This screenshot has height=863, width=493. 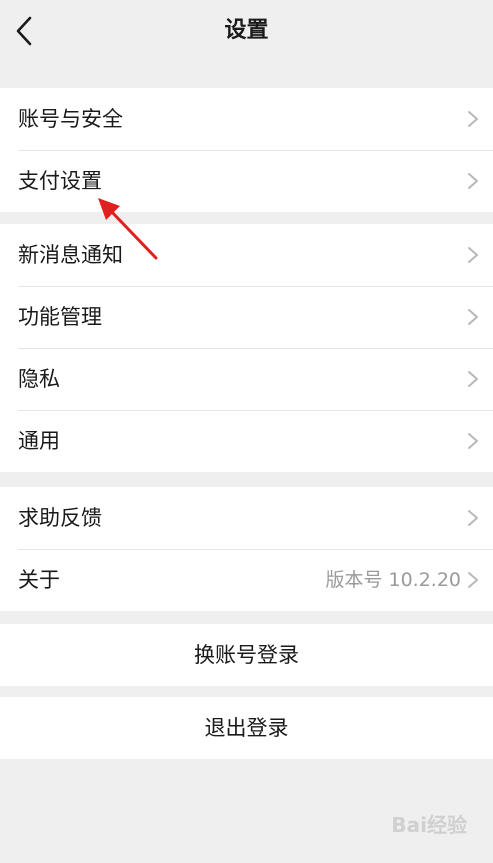 I want to click on page-title: 设置, so click(x=246, y=30).